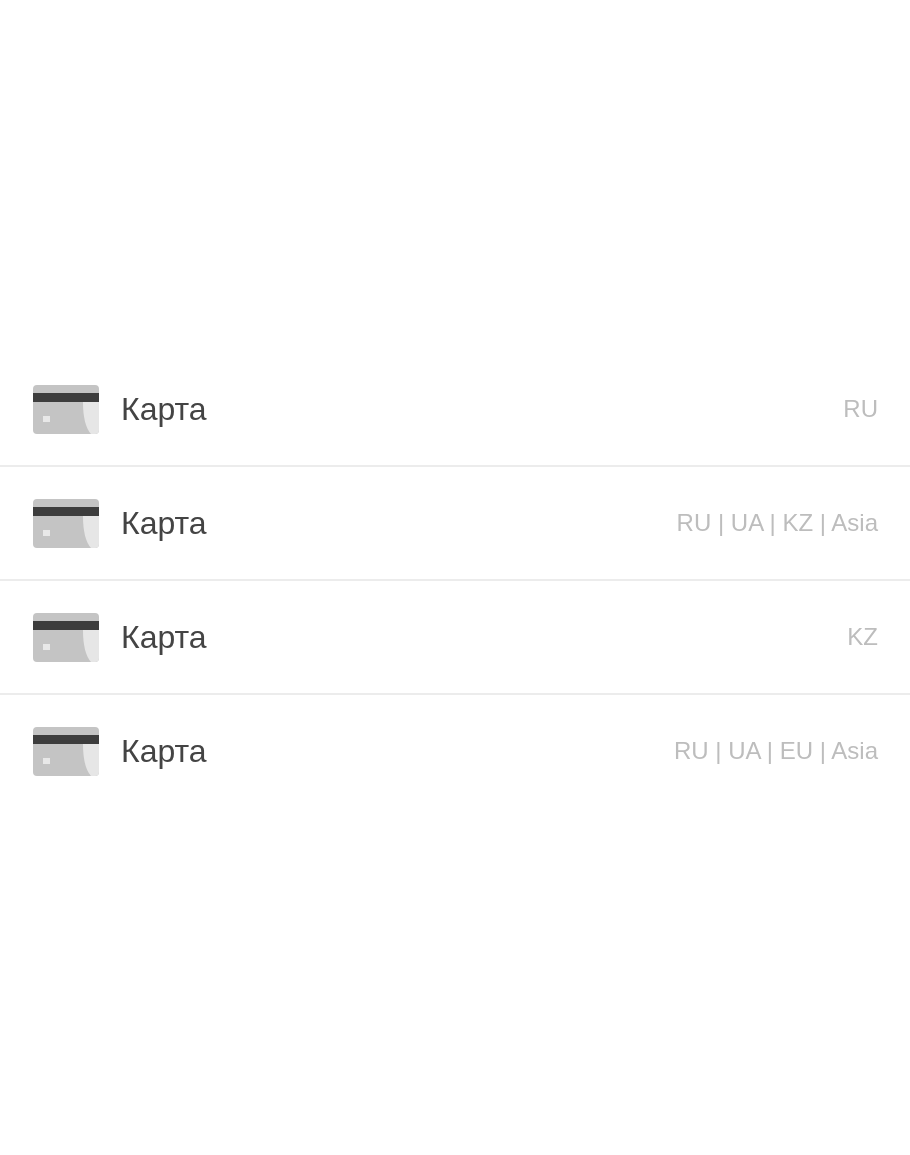 The width and height of the screenshot is (910, 1155). Describe the element at coordinates (775, 751) in the screenshot. I see `region-list: RU | UA | EU | Asia` at that location.